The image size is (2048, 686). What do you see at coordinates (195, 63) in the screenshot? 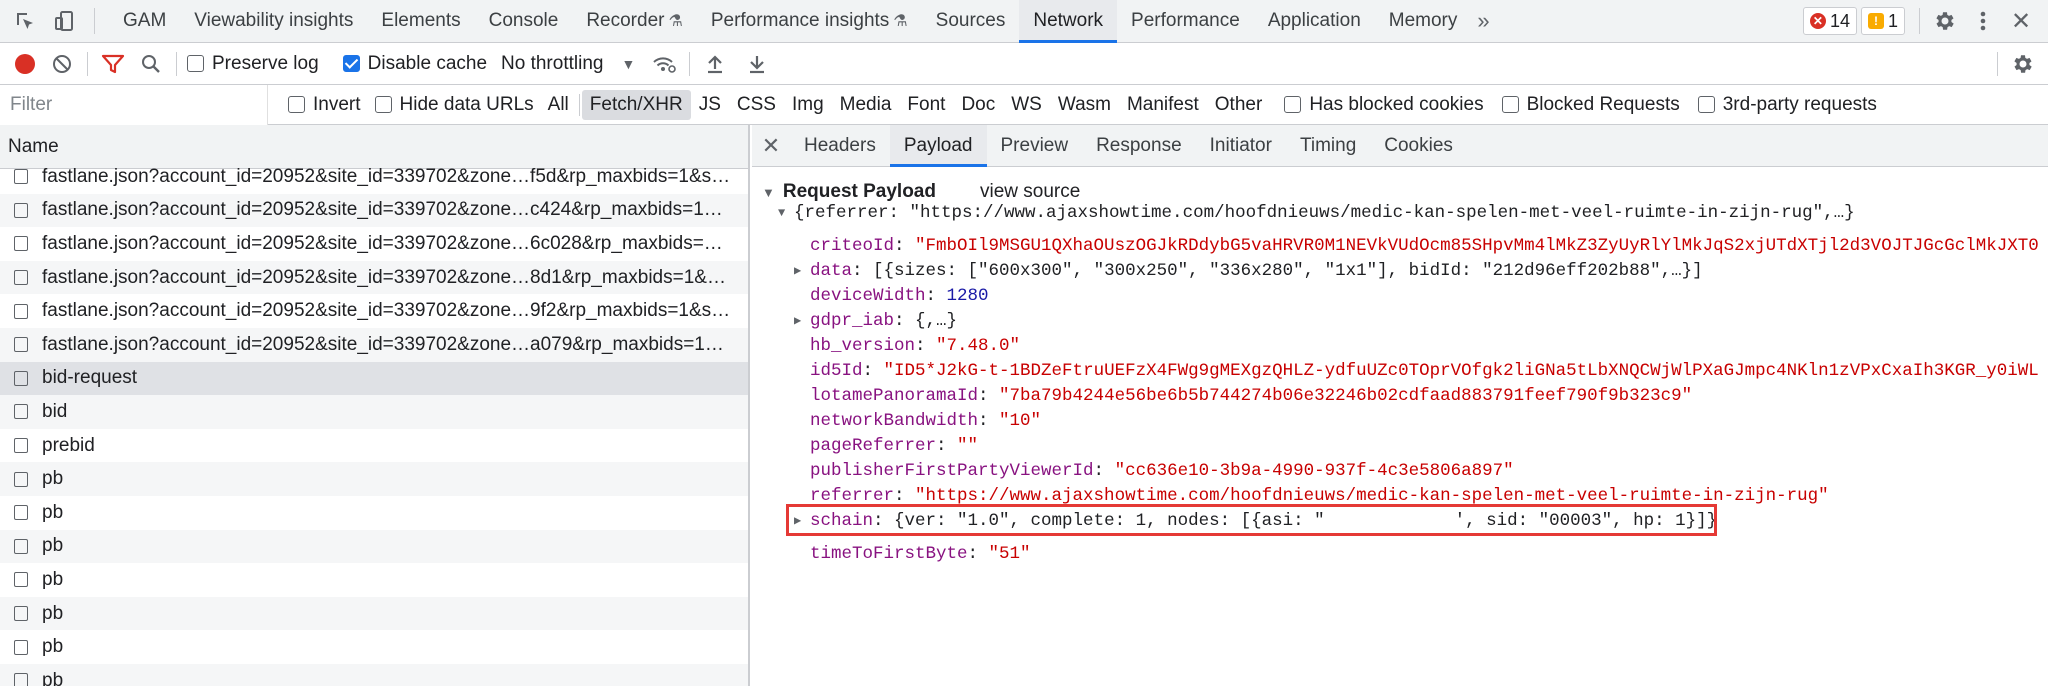
I see `preserve-log-box` at bounding box center [195, 63].